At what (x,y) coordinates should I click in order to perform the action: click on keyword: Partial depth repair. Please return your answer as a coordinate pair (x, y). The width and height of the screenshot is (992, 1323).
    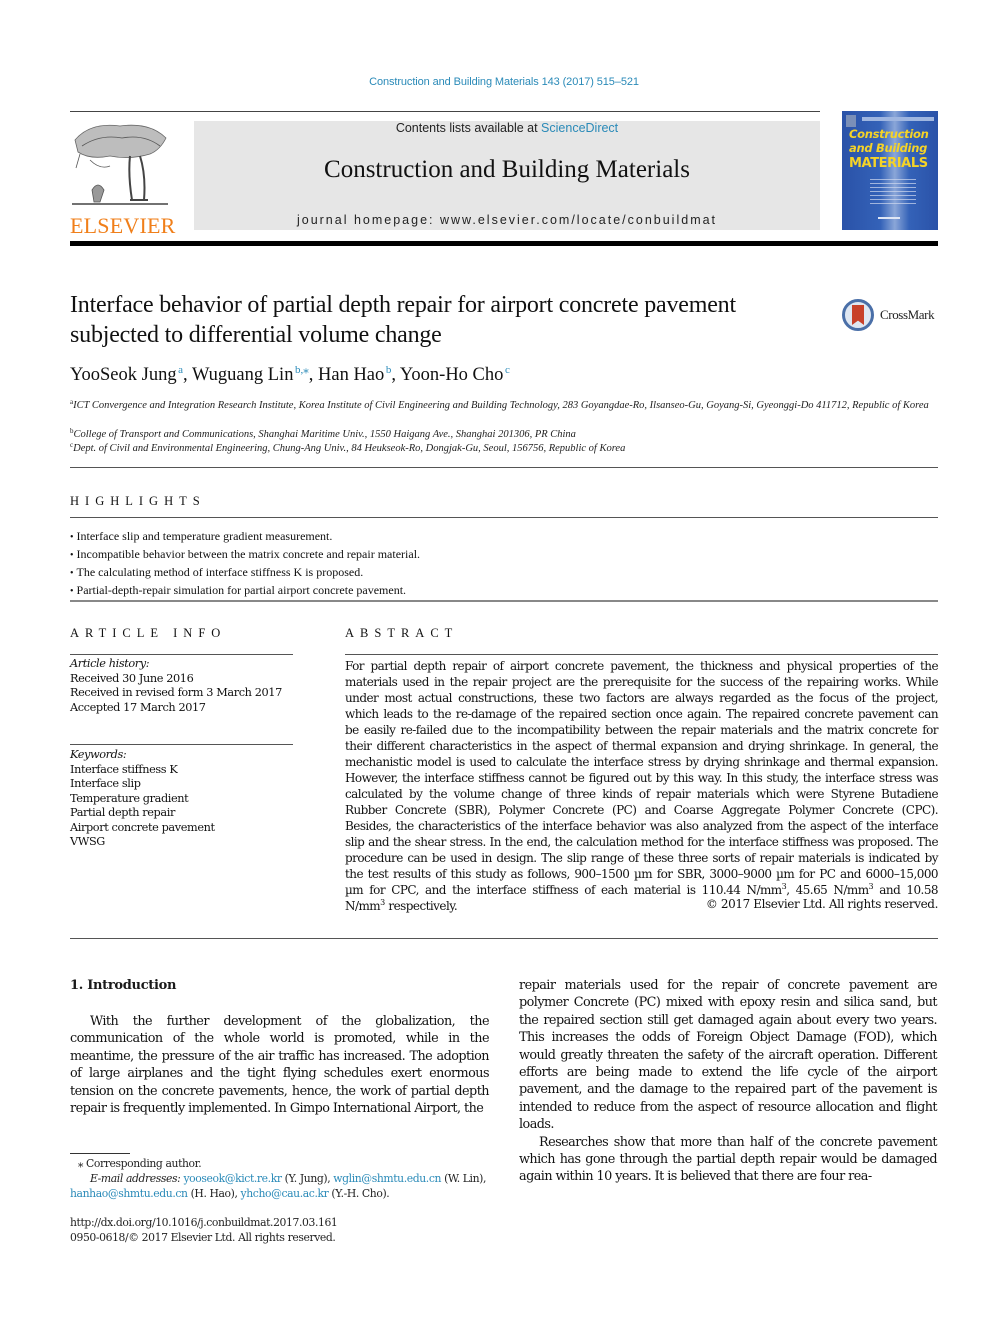
    Looking at the image, I should click on (122, 812).